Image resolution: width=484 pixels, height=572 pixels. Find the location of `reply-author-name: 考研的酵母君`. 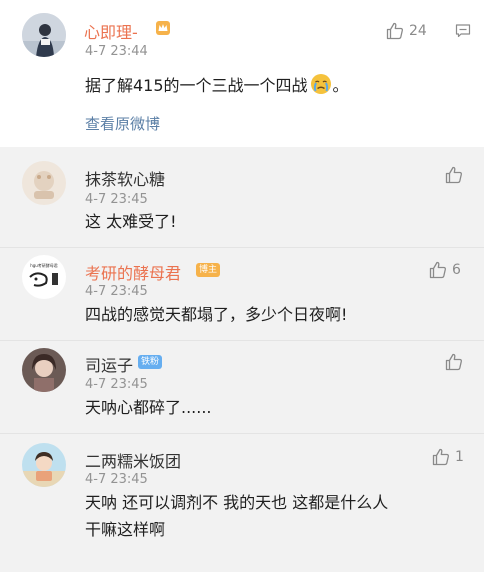

reply-author-name: 考研的酵母君 is located at coordinates (133, 272).